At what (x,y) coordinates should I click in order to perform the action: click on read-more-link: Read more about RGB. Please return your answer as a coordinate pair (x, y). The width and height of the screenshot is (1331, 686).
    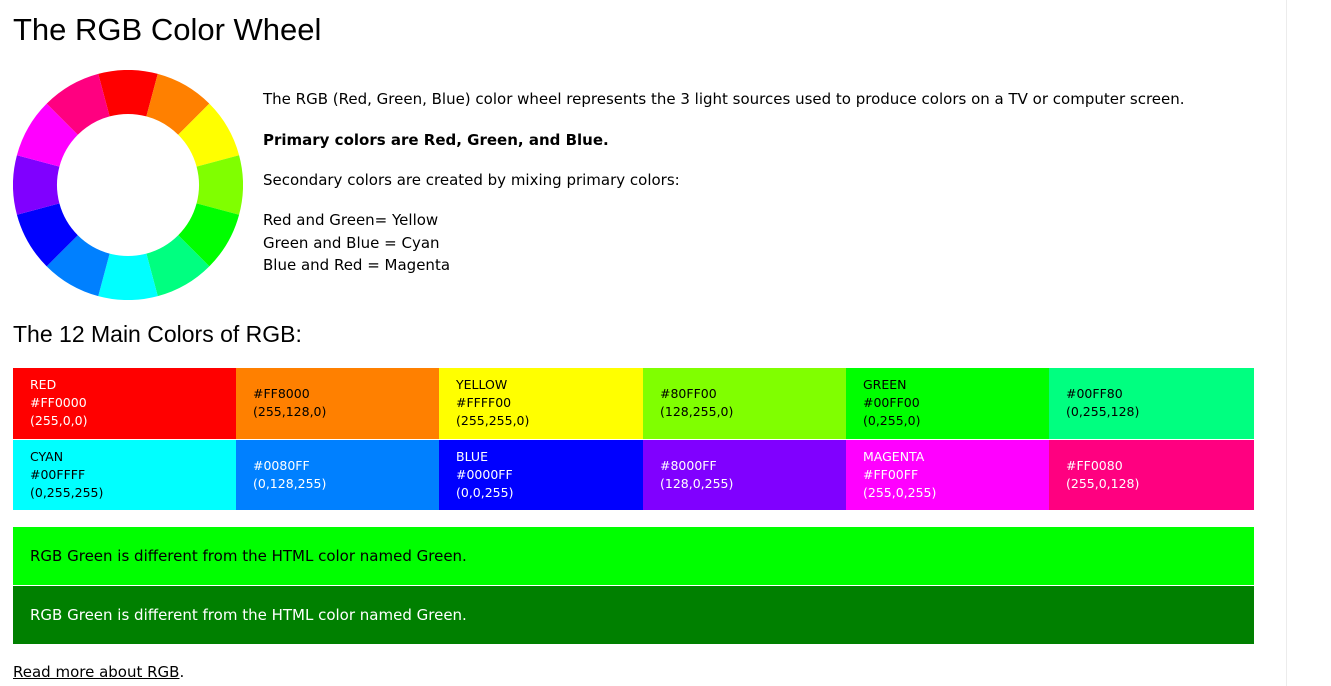
    Looking at the image, I should click on (96, 672).